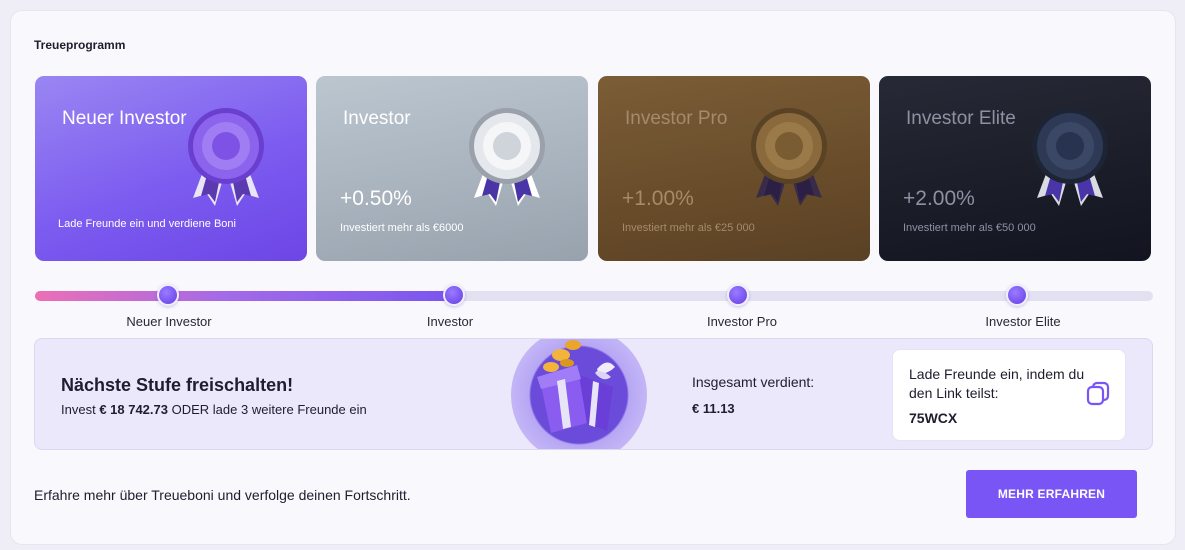  What do you see at coordinates (1098, 393) in the screenshot?
I see `copy-icon` at bounding box center [1098, 393].